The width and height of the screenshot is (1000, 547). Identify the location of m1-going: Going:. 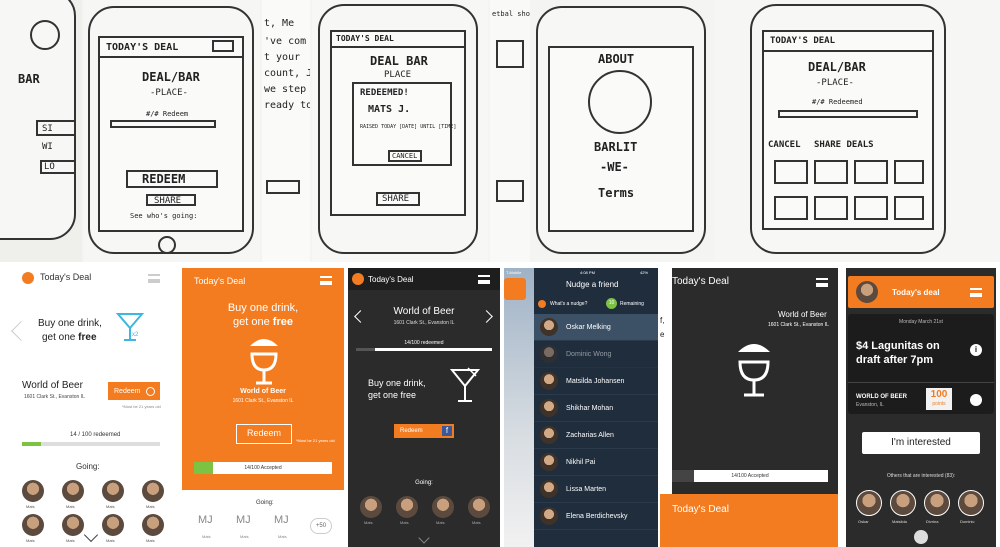
(88, 466).